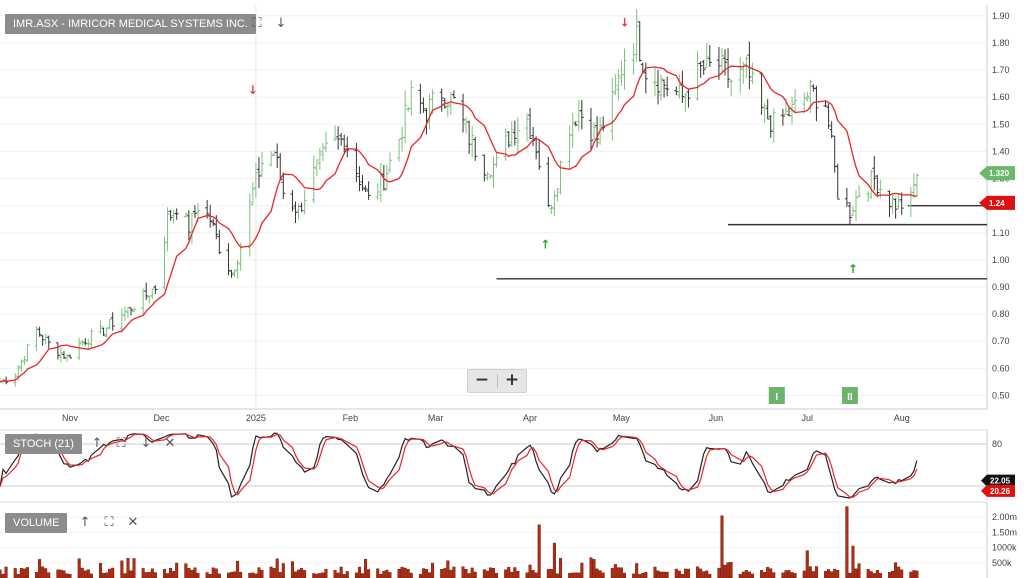 This screenshot has height=578, width=1024. What do you see at coordinates (351, 418) in the screenshot?
I see `time-tick-label: Feb` at bounding box center [351, 418].